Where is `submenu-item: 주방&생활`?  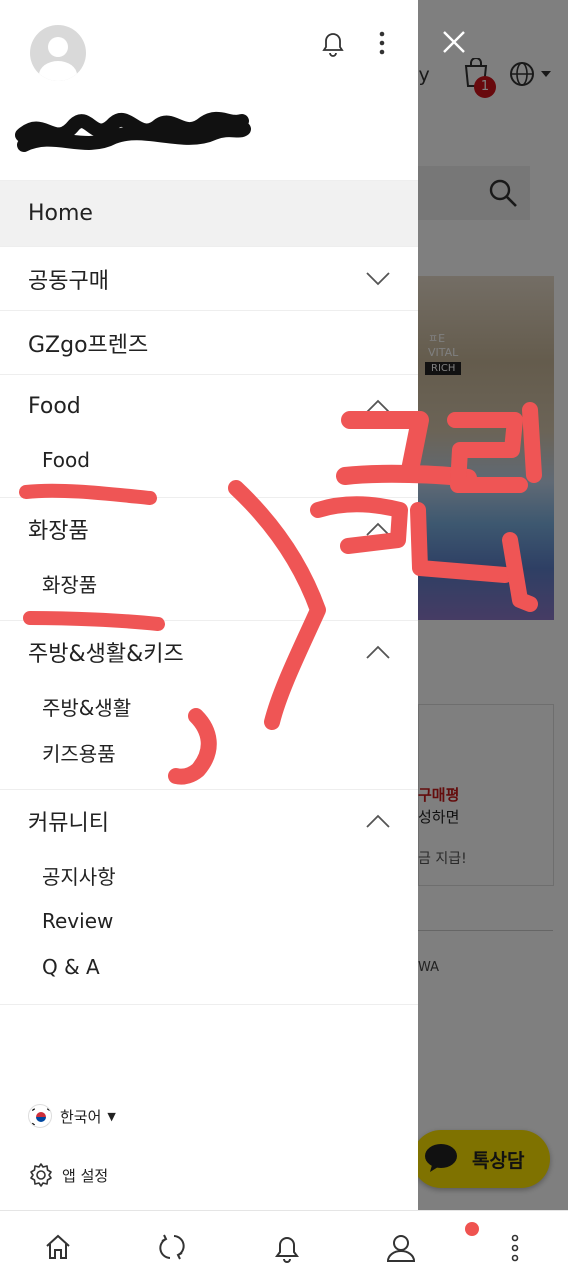
submenu-item: 주방&생활 is located at coordinates (209, 706).